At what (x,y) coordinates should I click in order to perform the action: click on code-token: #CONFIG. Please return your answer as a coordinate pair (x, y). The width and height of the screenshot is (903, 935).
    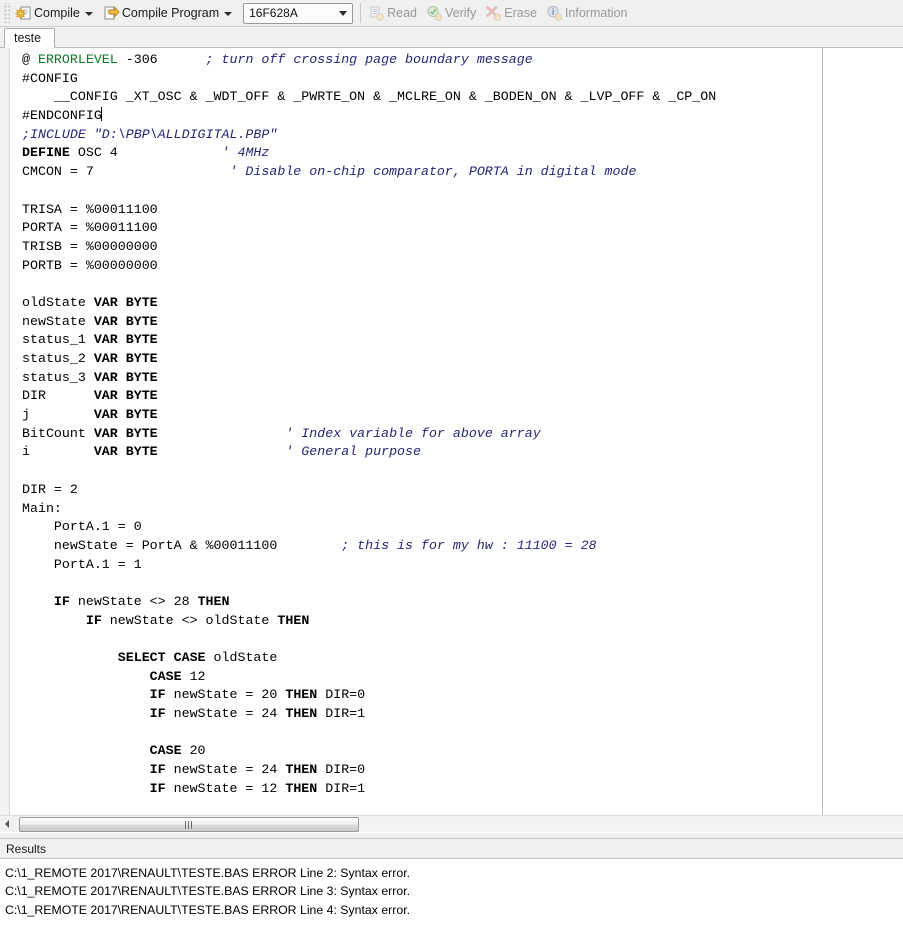
    Looking at the image, I should click on (50, 78).